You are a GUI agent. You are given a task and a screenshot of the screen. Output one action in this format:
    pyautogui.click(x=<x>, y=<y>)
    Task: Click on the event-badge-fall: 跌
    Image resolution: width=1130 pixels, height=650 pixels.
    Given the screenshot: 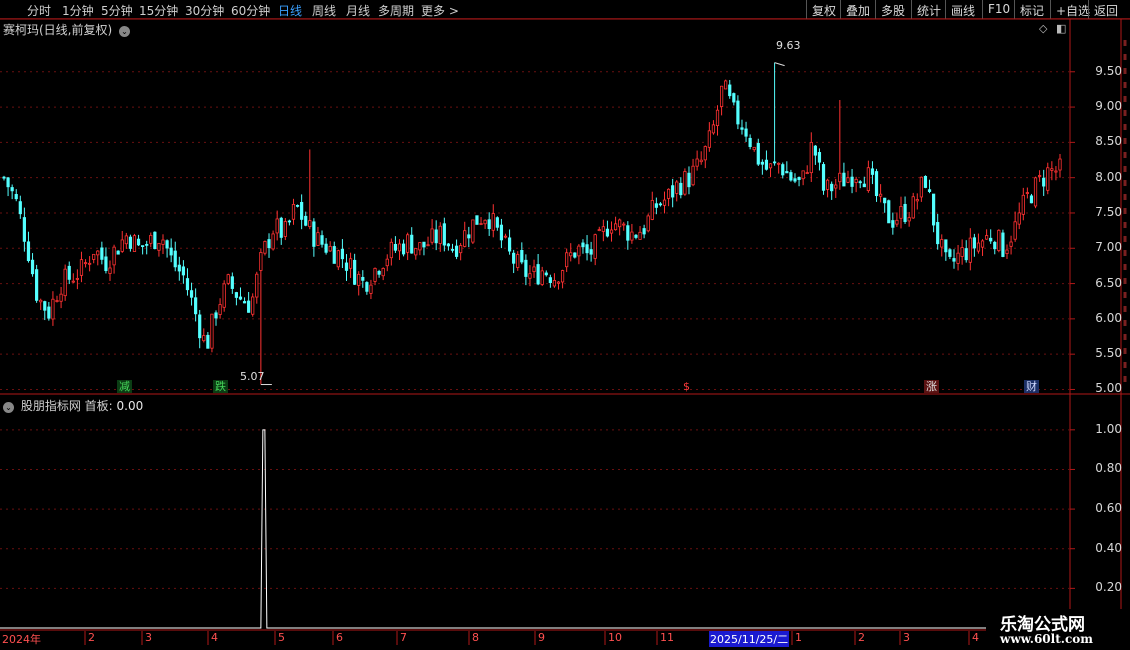 What is the action you would take?
    pyautogui.click(x=220, y=386)
    